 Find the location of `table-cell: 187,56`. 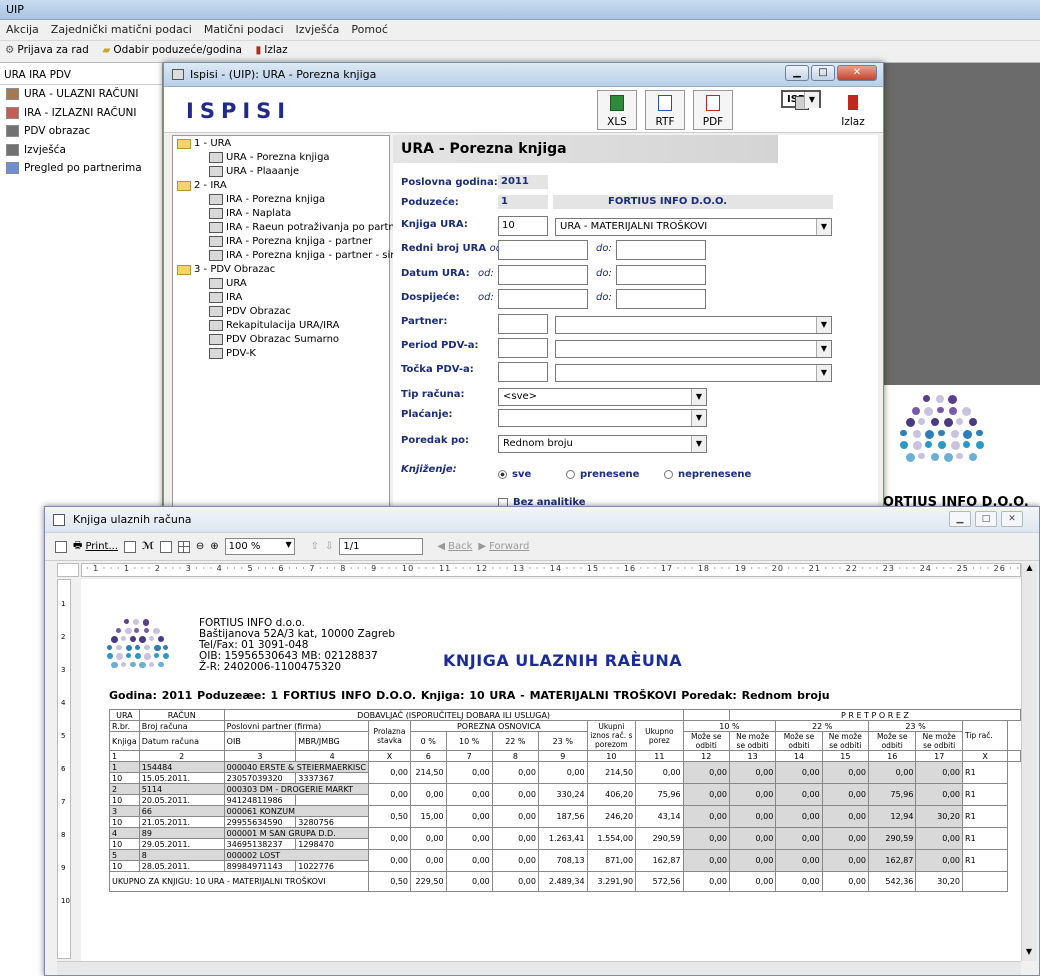

table-cell: 187,56 is located at coordinates (562, 816).